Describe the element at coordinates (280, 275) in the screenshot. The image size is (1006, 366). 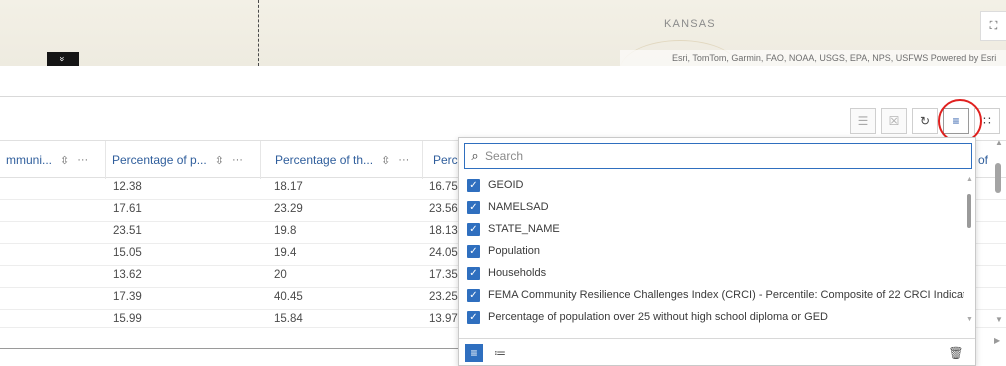
I see `table-cell: 20` at that location.